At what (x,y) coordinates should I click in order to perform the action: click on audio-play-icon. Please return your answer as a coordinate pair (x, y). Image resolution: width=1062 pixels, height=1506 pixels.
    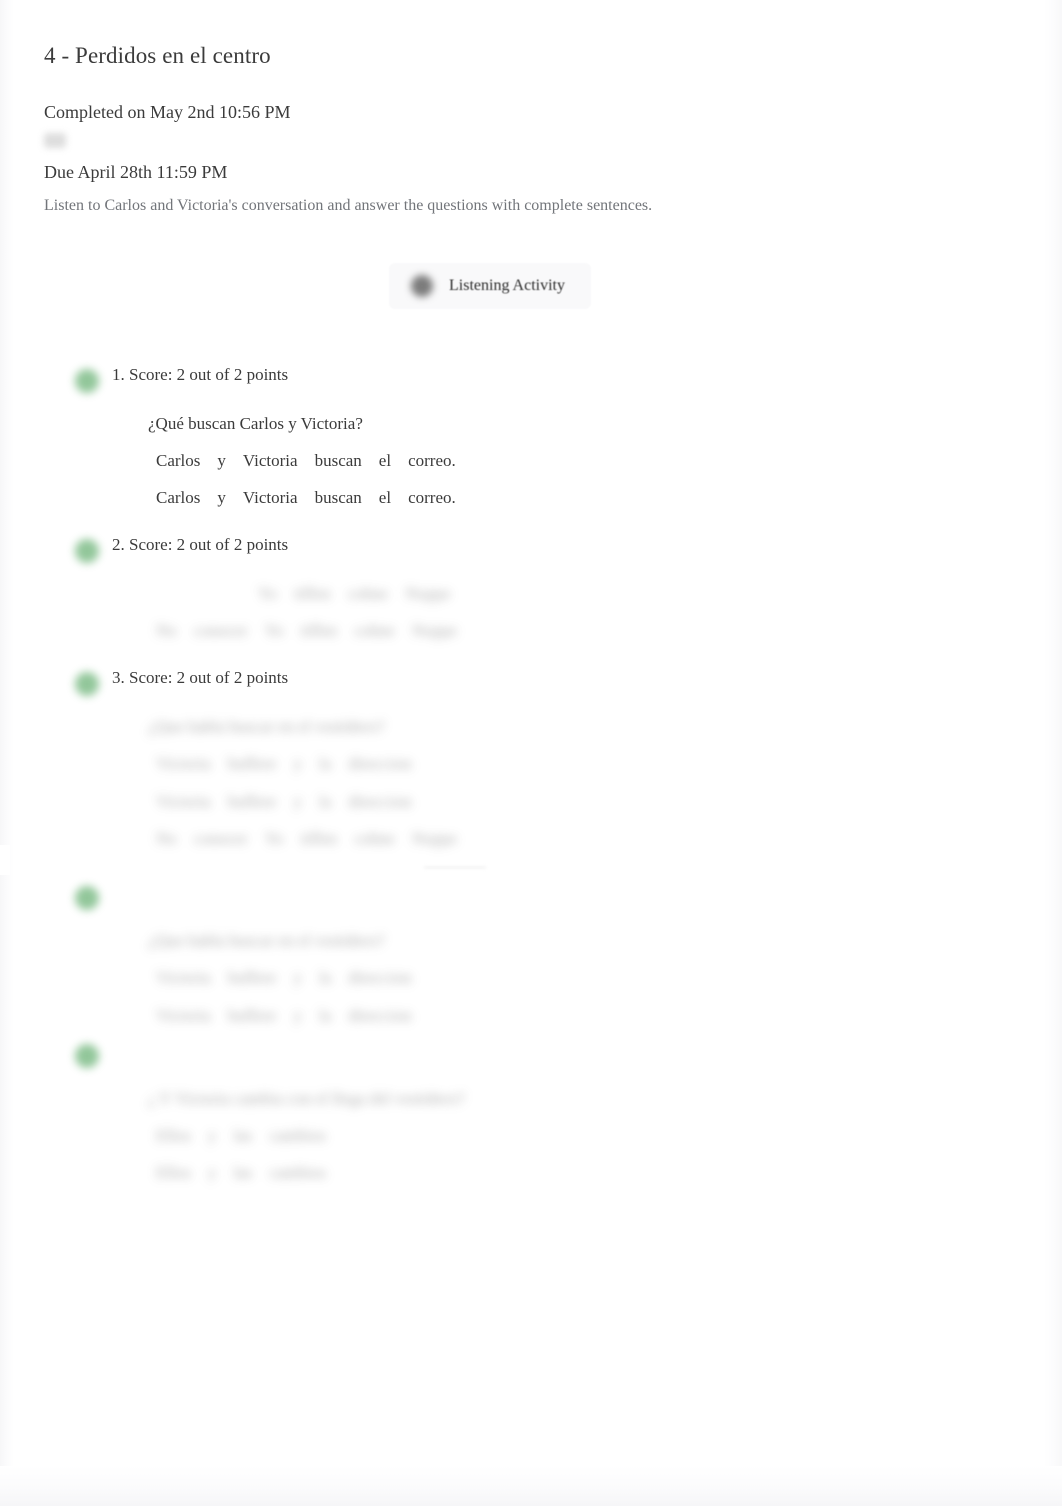
    Looking at the image, I should click on (422, 285).